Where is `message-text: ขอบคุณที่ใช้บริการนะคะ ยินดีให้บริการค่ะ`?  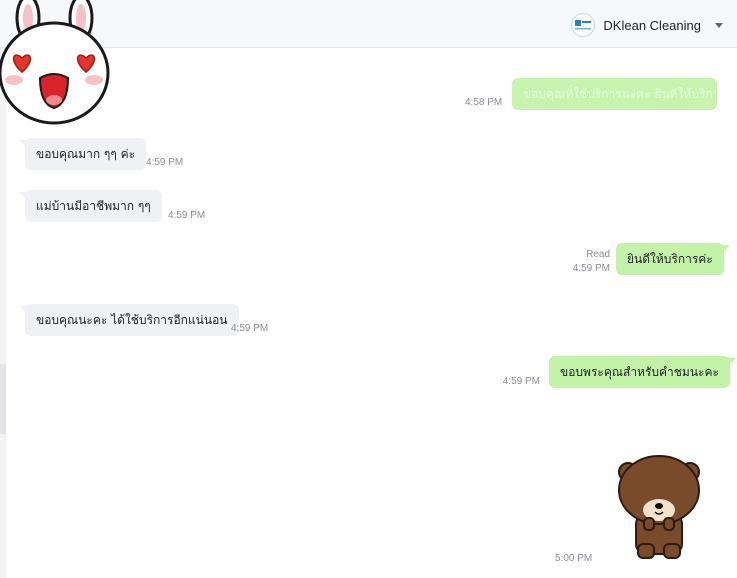 message-text: ขอบคุณที่ใช้บริการนะคะ ยินดีให้บริการค่ะ is located at coordinates (620, 94).